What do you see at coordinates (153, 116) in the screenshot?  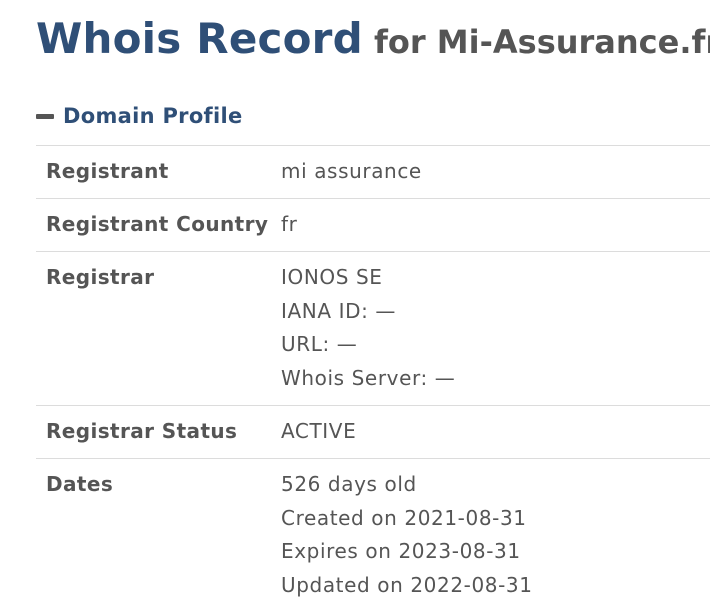 I see `domain-profile-heading: Domain Profile` at bounding box center [153, 116].